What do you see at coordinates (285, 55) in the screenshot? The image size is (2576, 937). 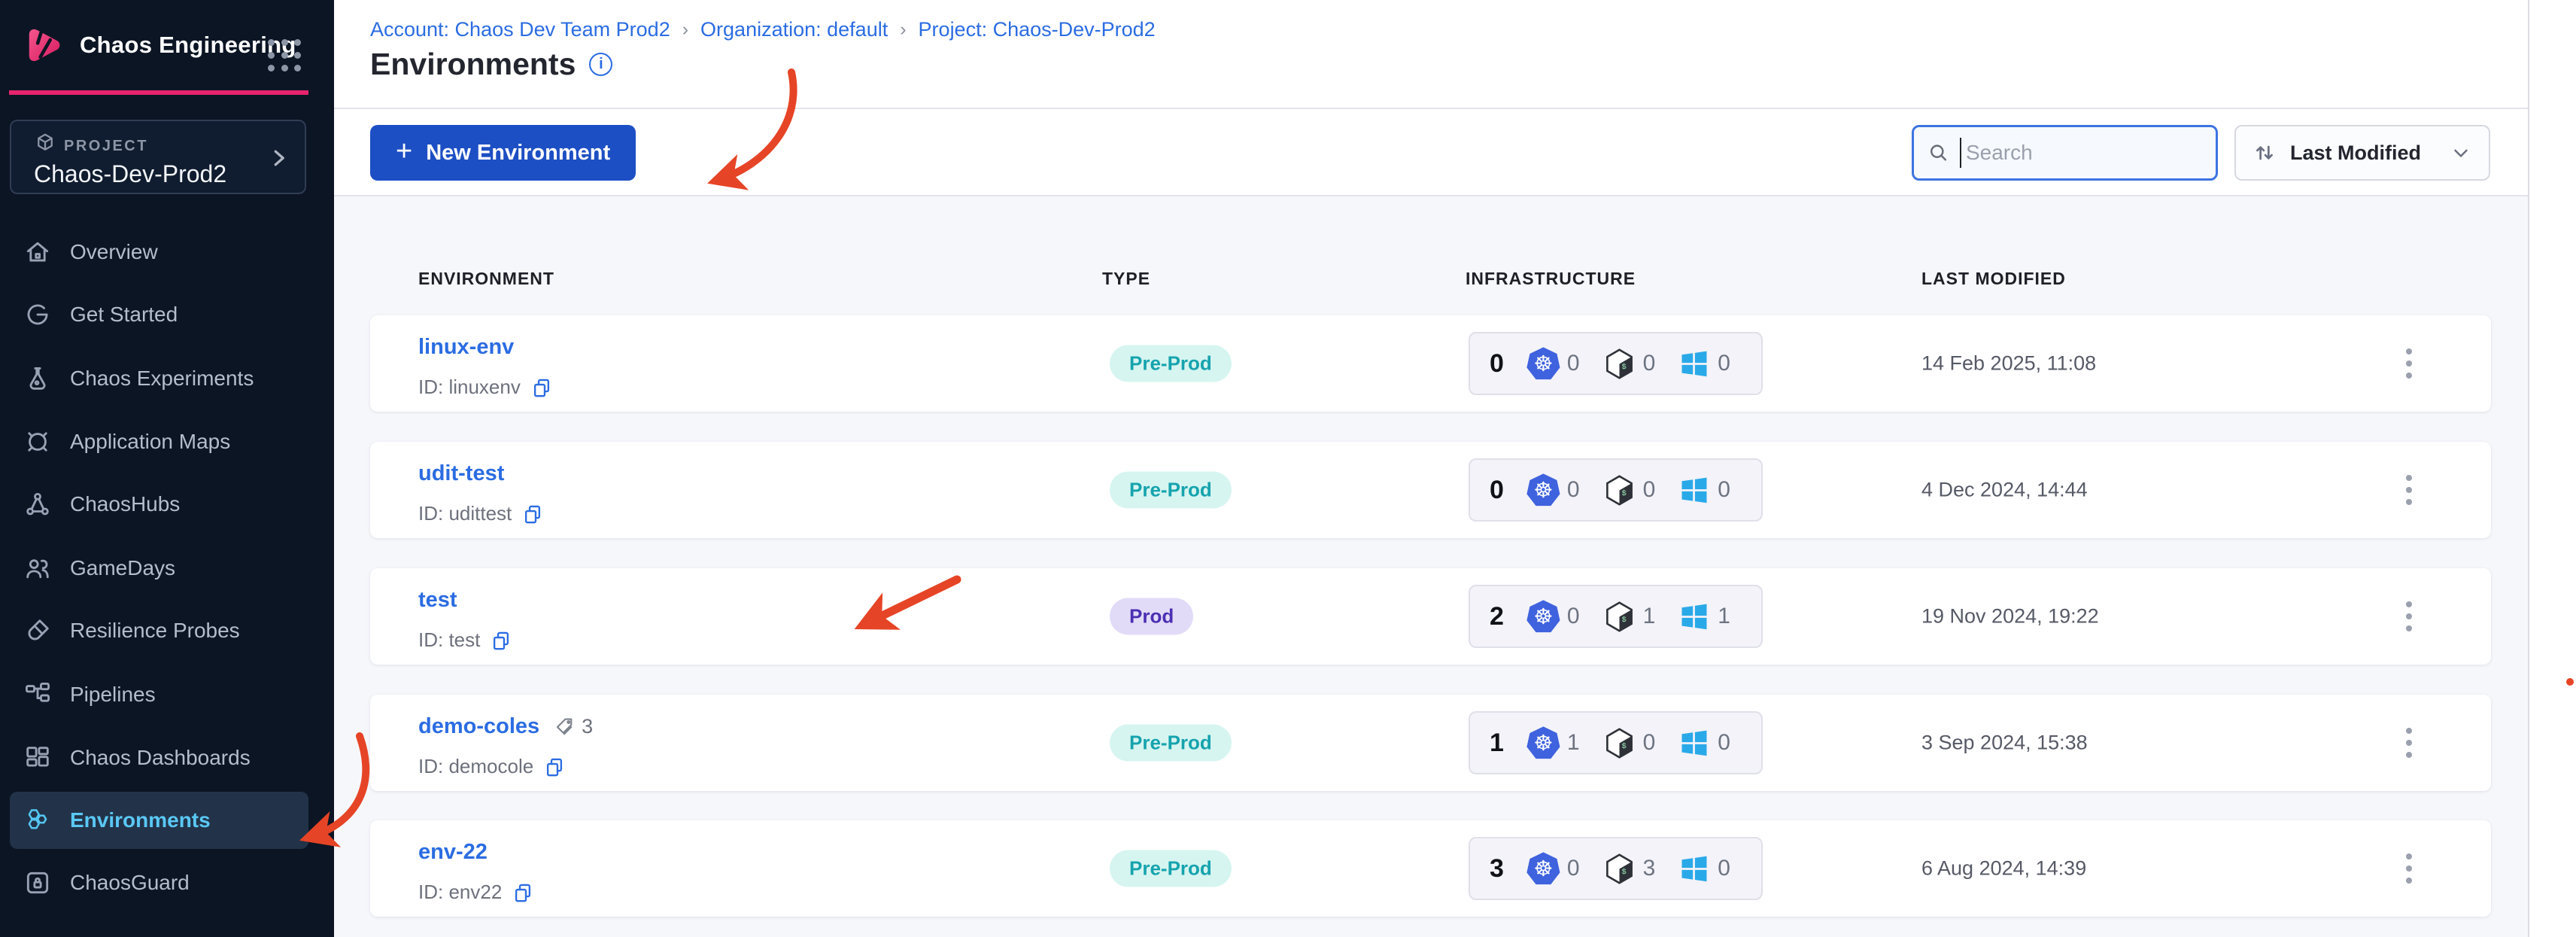 I see `module-grid-icon` at bounding box center [285, 55].